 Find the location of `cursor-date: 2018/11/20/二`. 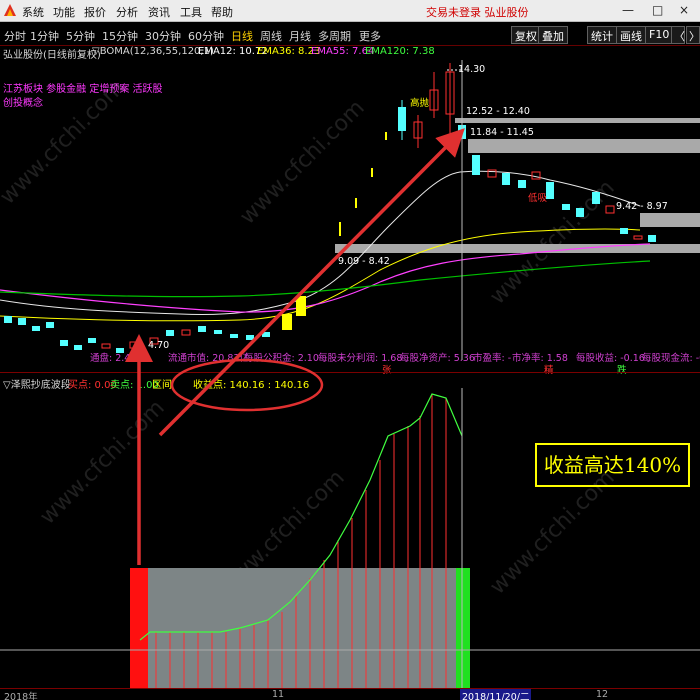

cursor-date: 2018/11/20/二 is located at coordinates (496, 694).